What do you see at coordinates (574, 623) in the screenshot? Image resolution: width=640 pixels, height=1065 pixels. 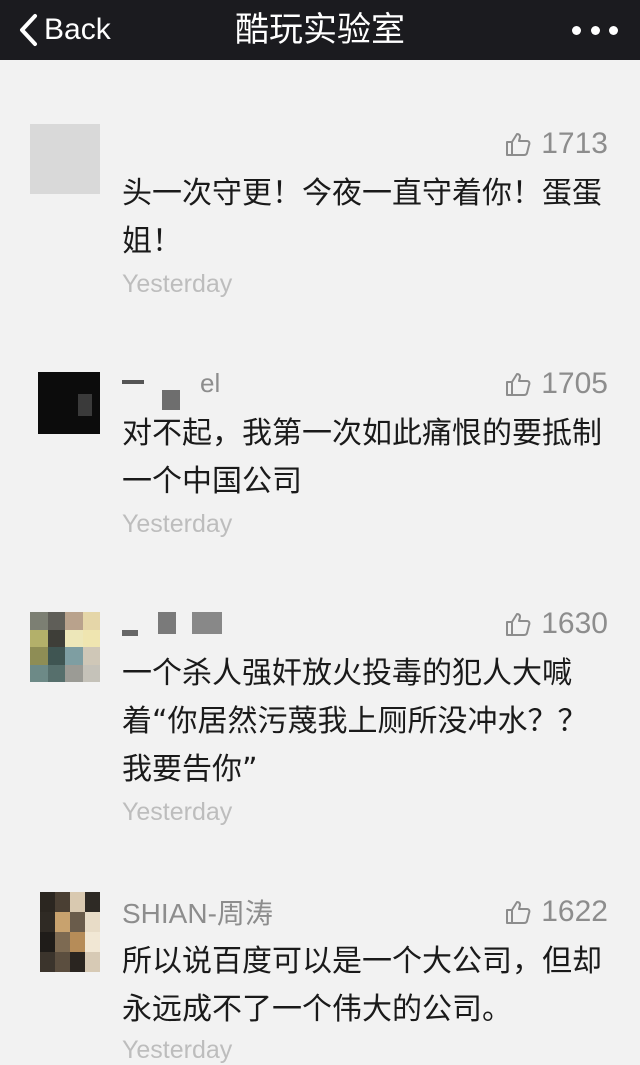 I see `like-count: 1630` at bounding box center [574, 623].